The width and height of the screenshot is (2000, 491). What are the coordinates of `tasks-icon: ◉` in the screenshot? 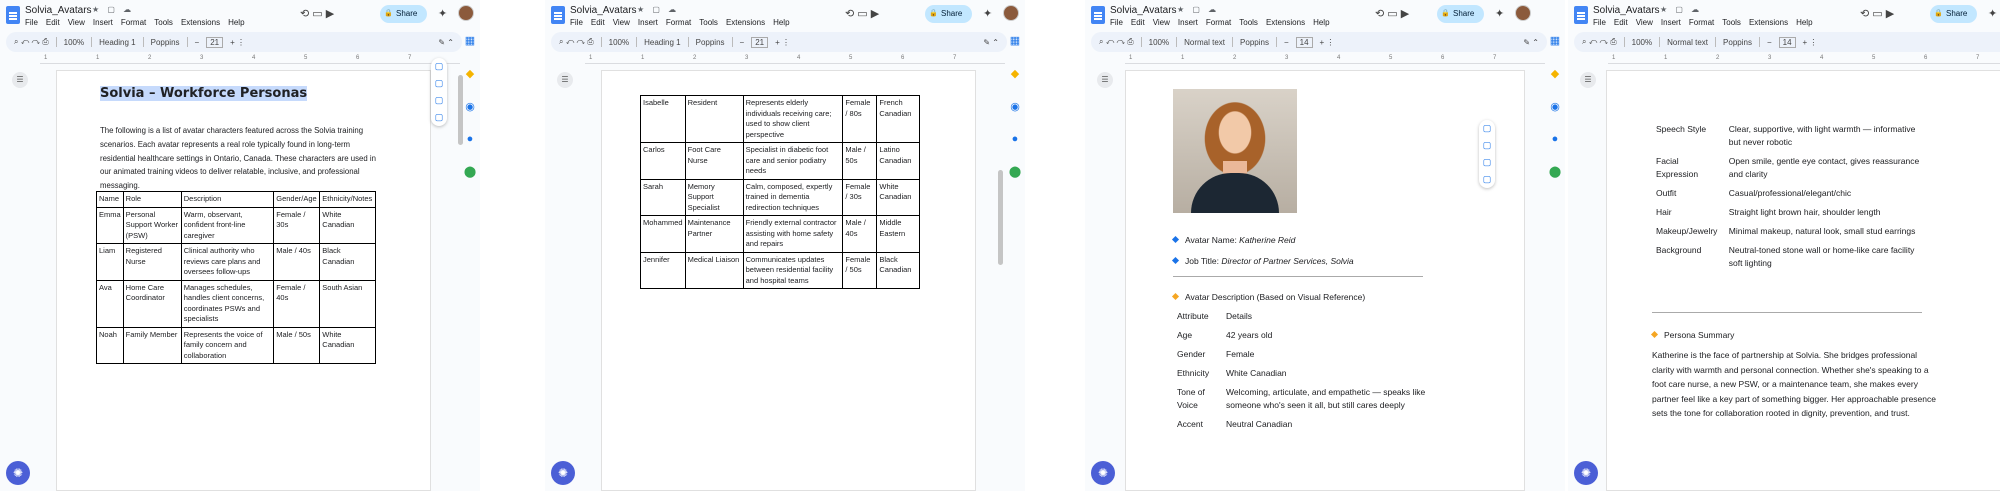 It's located at (1015, 106).